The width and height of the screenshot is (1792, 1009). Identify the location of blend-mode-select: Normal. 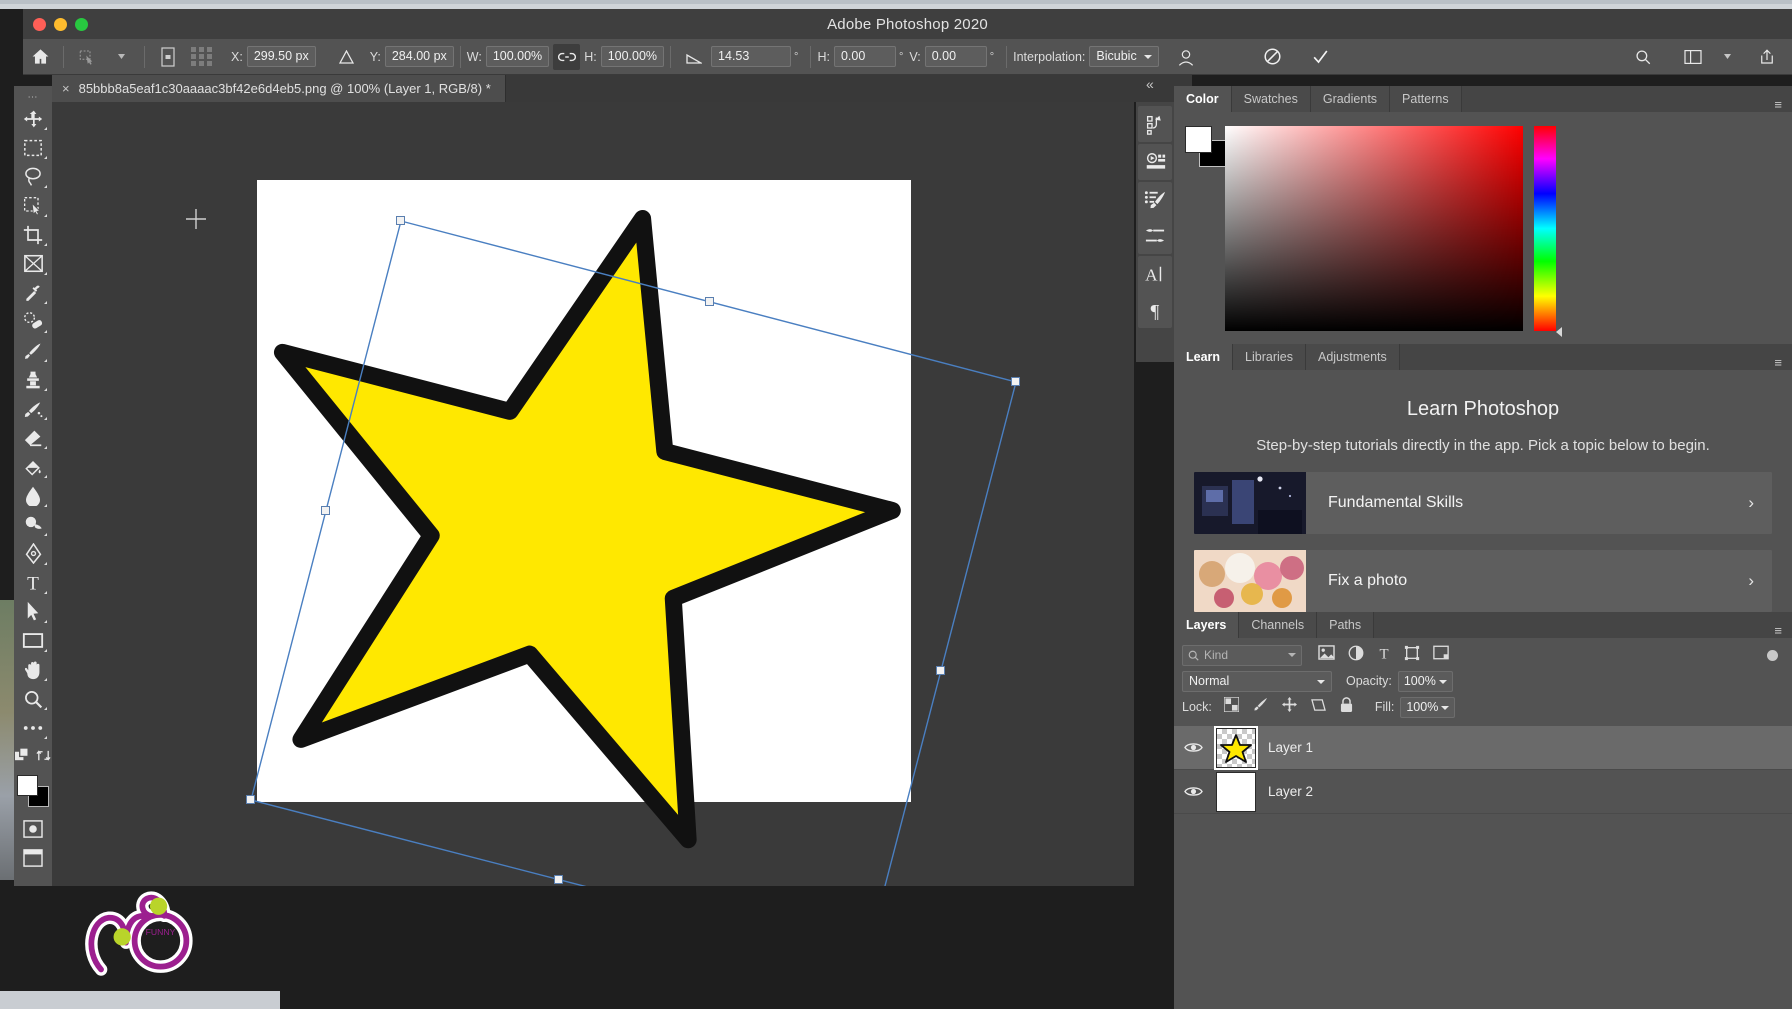
(1257, 681).